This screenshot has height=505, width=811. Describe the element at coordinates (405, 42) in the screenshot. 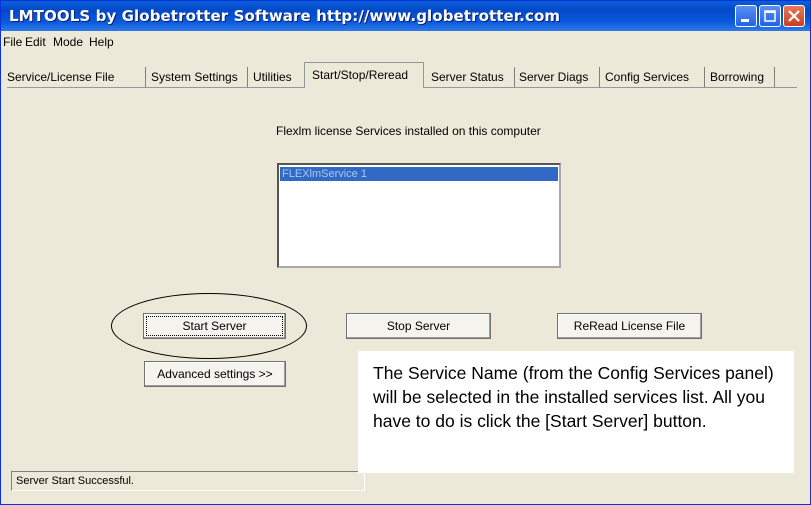

I see `menu-bar: File Edit Mode Help` at that location.